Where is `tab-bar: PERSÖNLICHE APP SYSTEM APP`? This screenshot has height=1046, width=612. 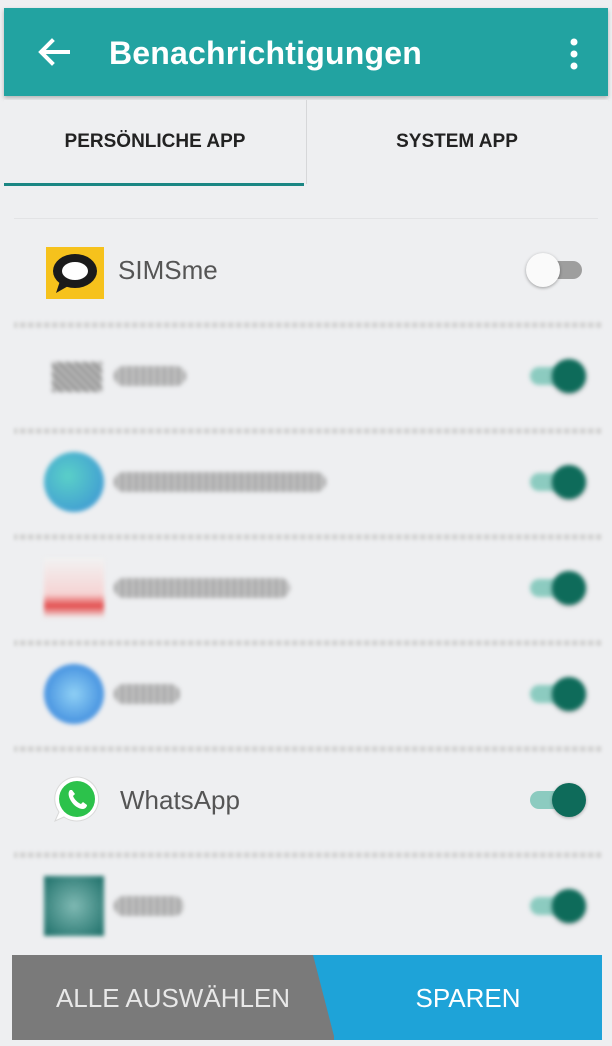 tab-bar: PERSÖNLICHE APP SYSTEM APP is located at coordinates (306, 145).